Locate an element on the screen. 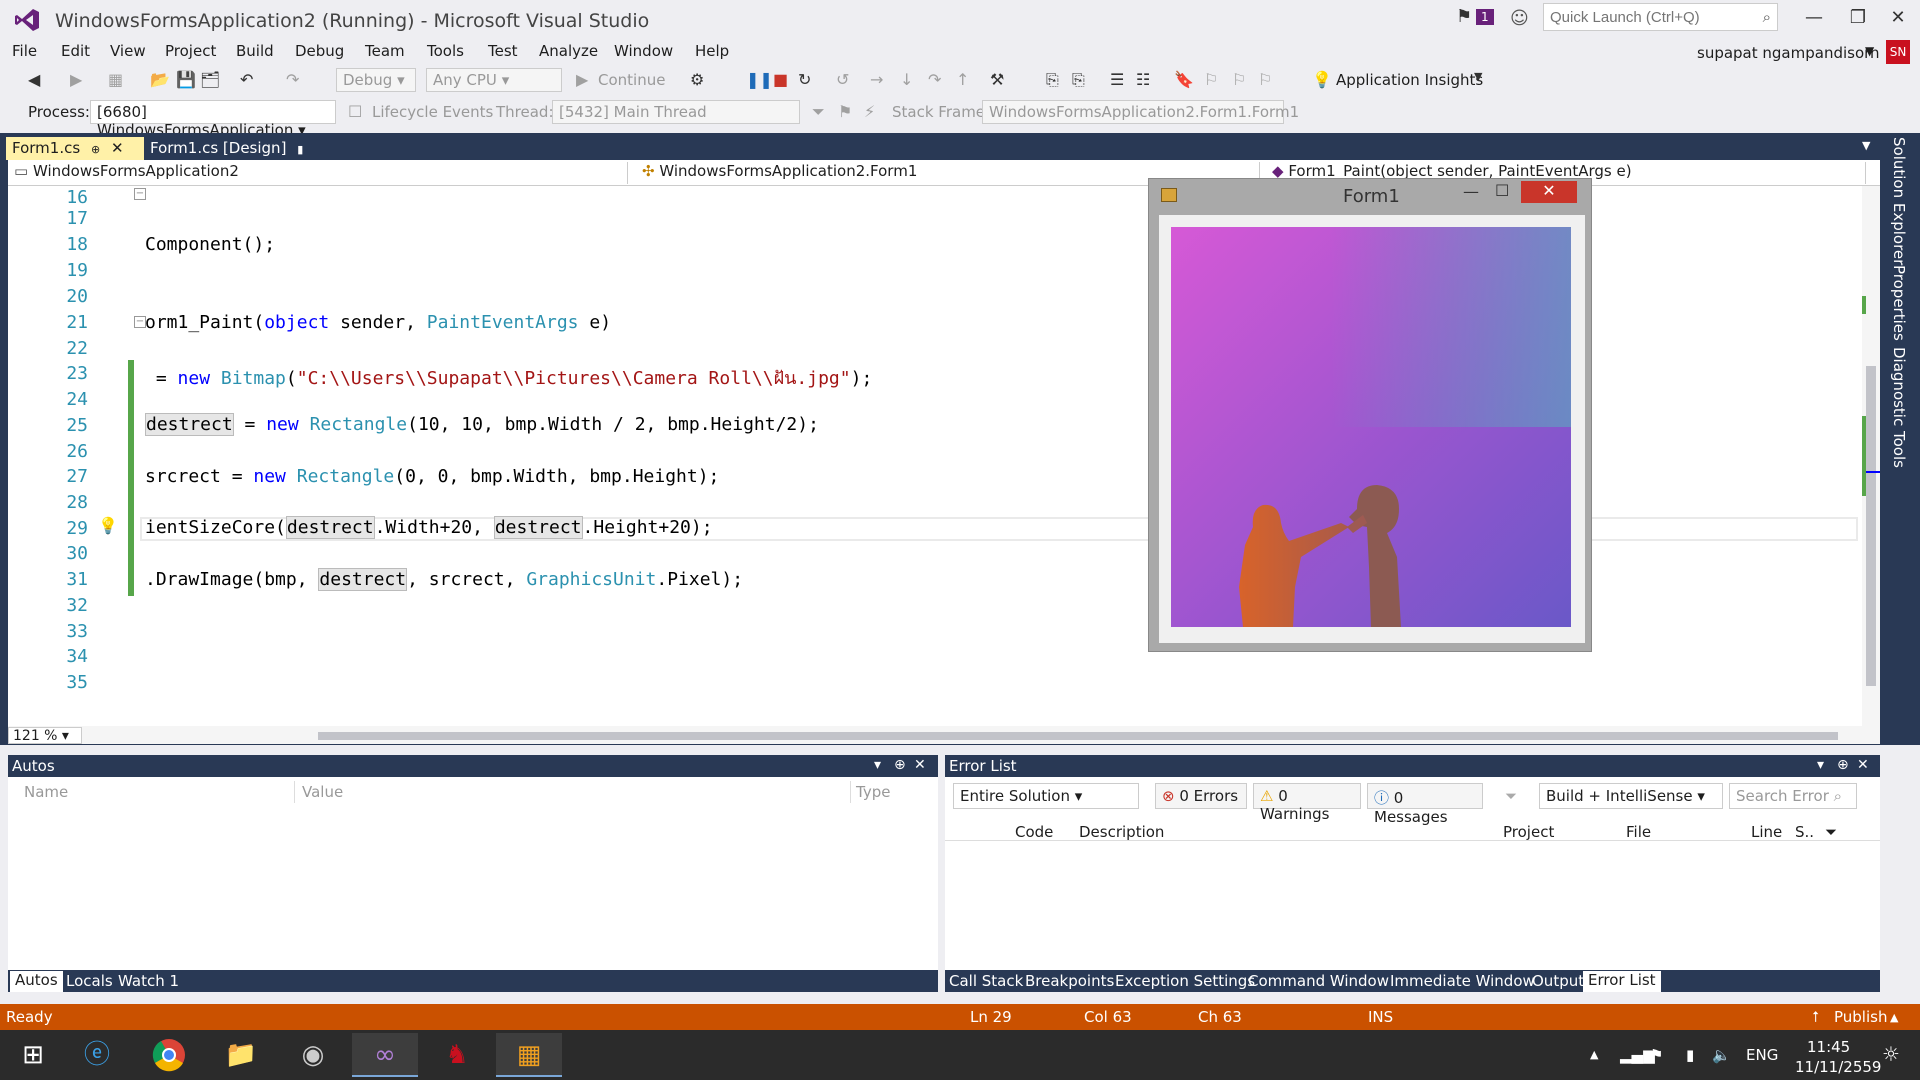 This screenshot has height=1080, width=1920. menu-test: Test is located at coordinates (503, 51).